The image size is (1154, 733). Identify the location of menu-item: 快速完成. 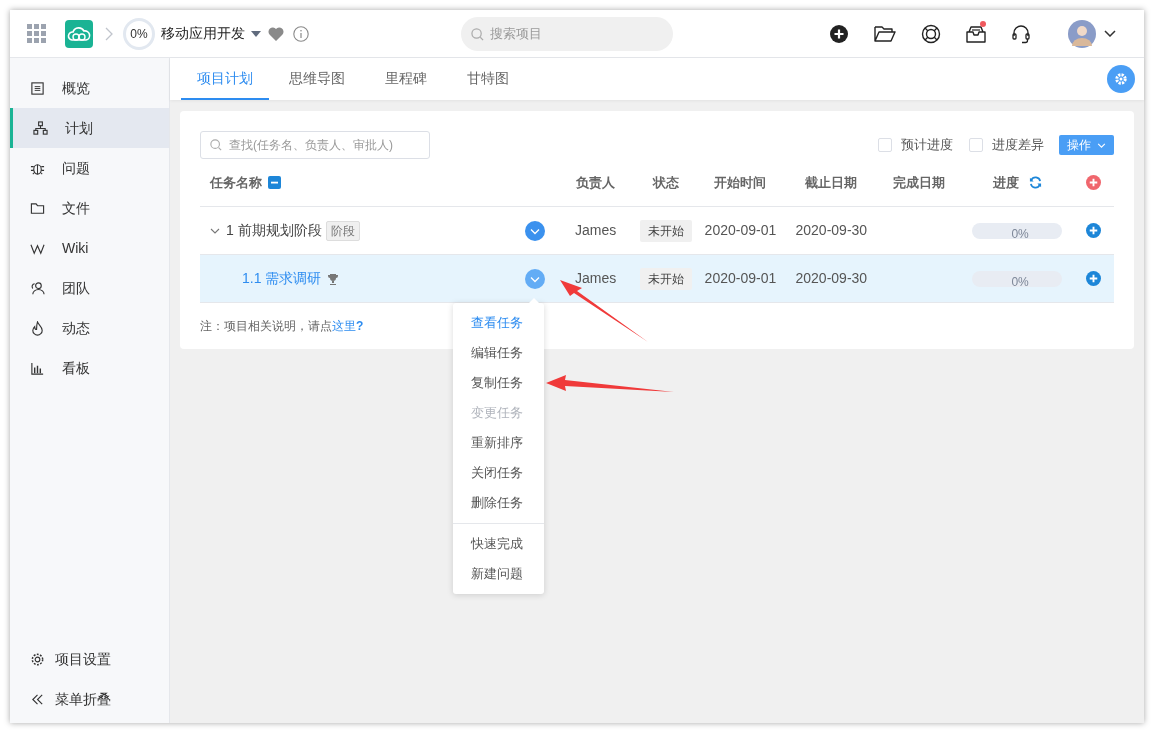
(498, 544).